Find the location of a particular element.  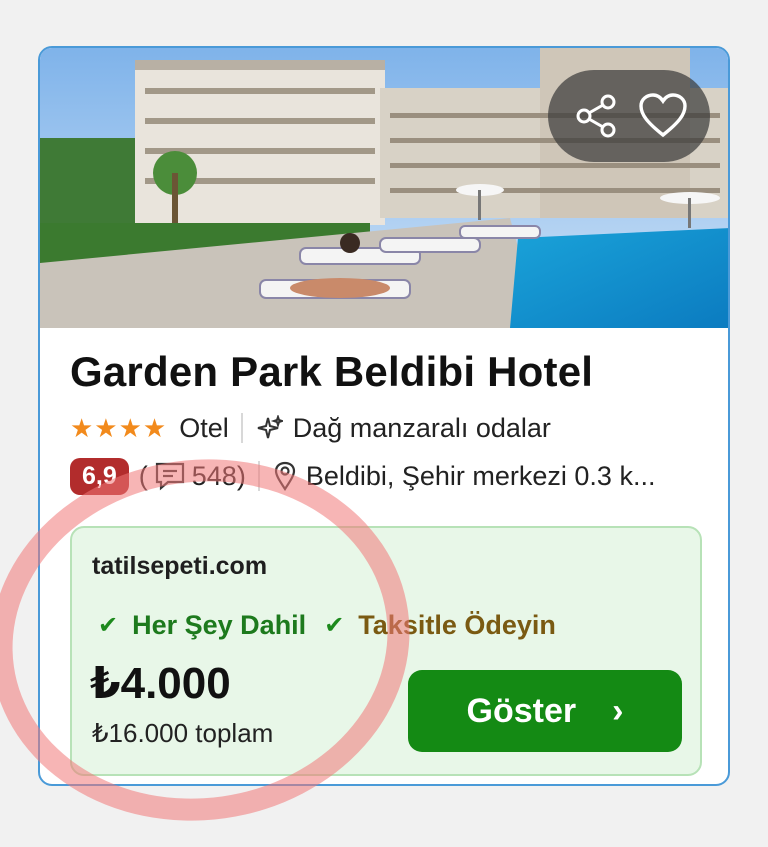

show-deal-label: Göster is located at coordinates (521, 710).